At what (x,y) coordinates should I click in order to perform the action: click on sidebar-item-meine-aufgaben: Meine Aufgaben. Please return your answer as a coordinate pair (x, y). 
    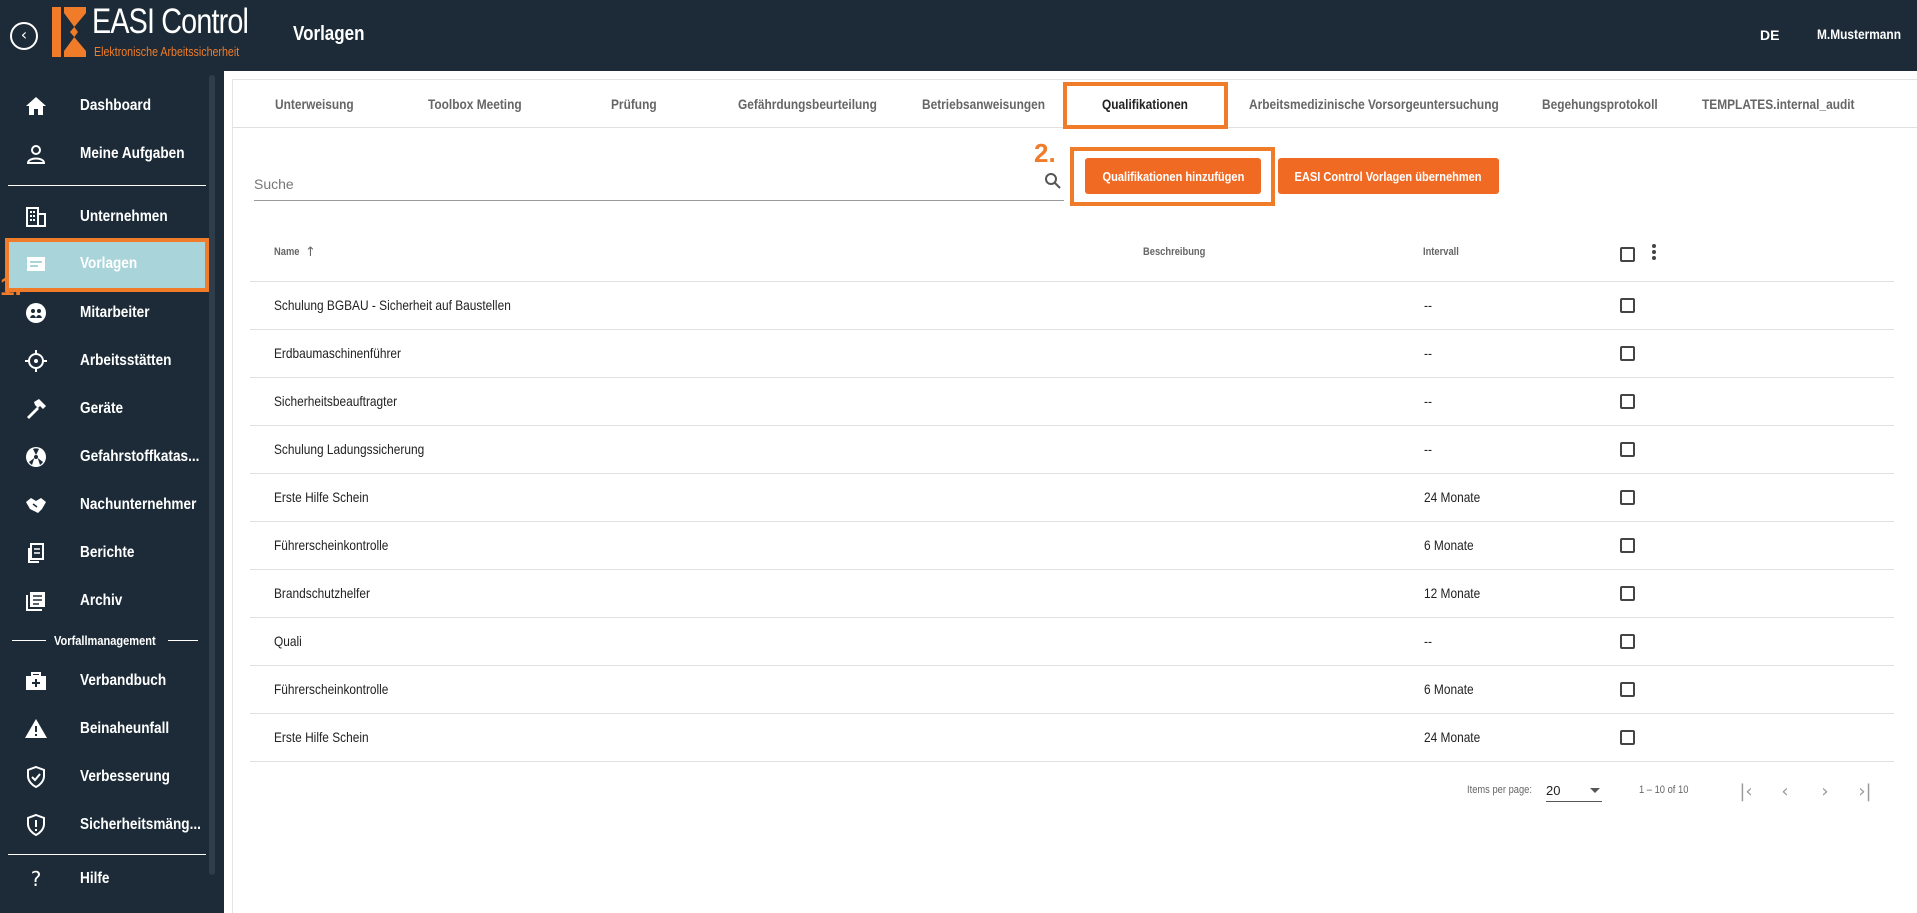
    Looking at the image, I should click on (104, 154).